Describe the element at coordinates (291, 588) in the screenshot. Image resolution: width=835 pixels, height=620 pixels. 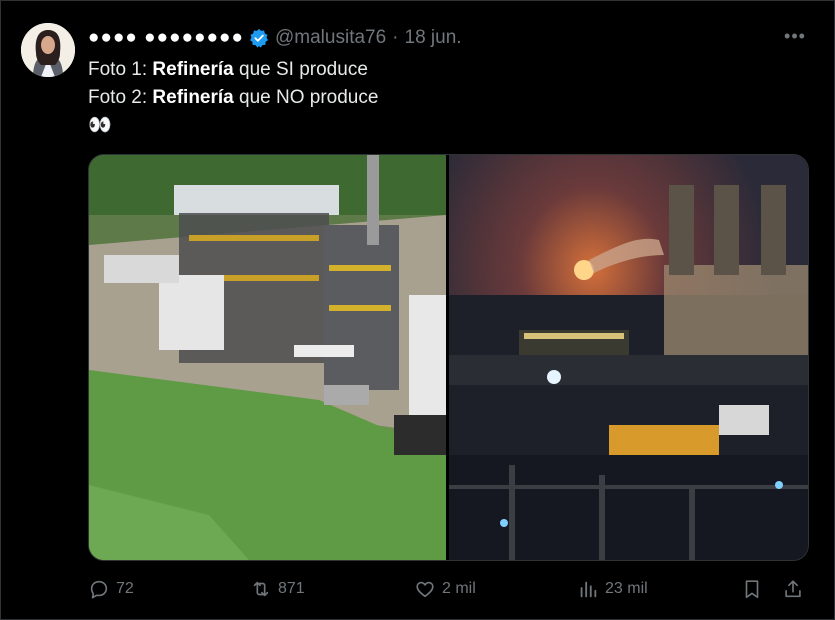
I see `repost-count: 871` at that location.